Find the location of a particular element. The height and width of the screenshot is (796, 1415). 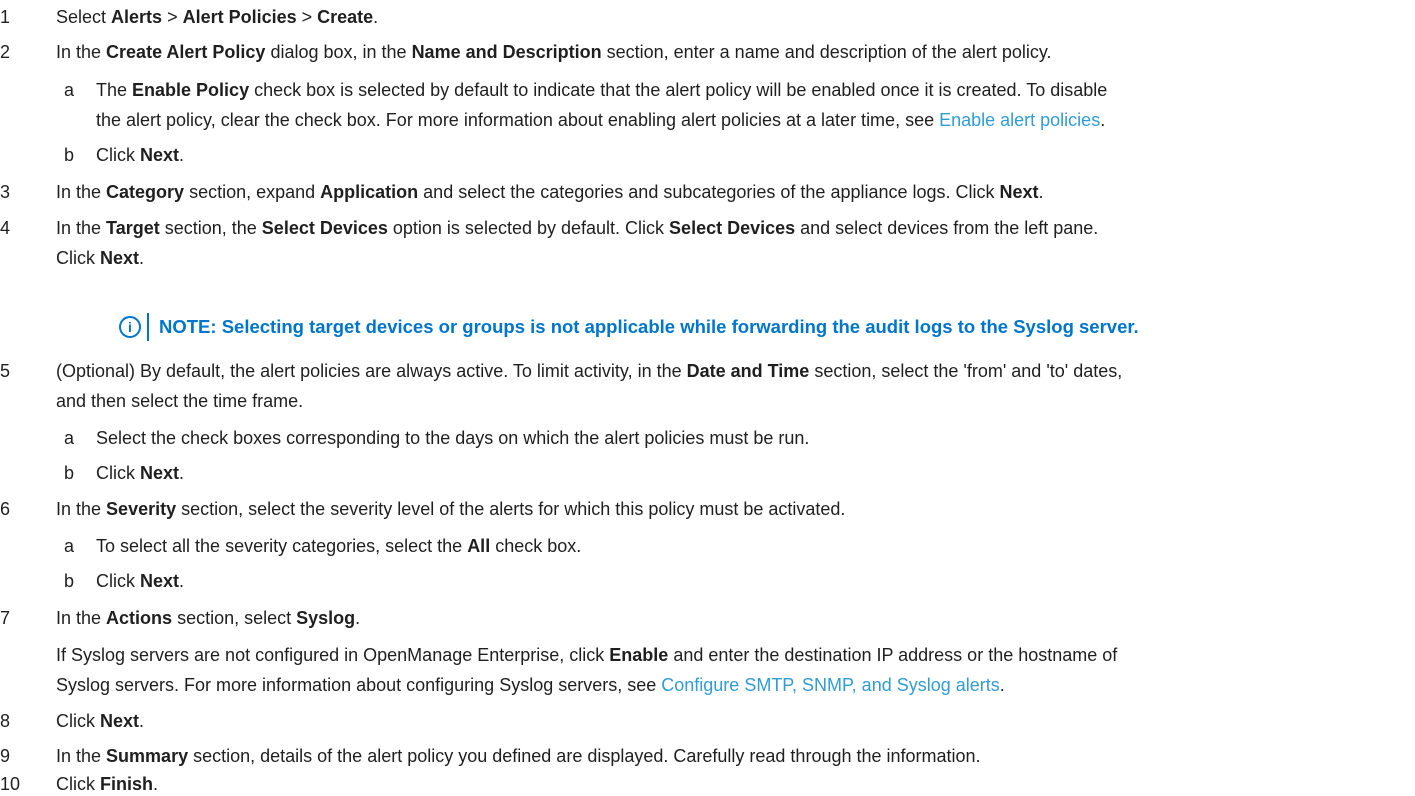

note-divider is located at coordinates (148, 327).